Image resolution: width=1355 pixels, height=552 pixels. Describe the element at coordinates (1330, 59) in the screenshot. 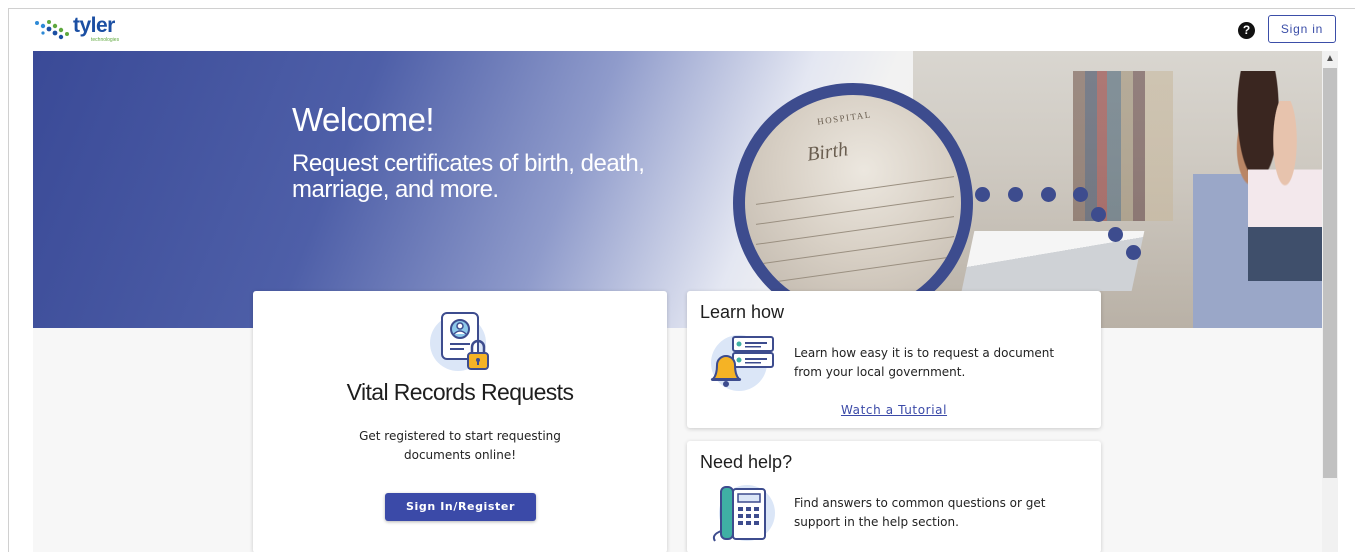

I see `scroll-up-icon: ▲` at that location.